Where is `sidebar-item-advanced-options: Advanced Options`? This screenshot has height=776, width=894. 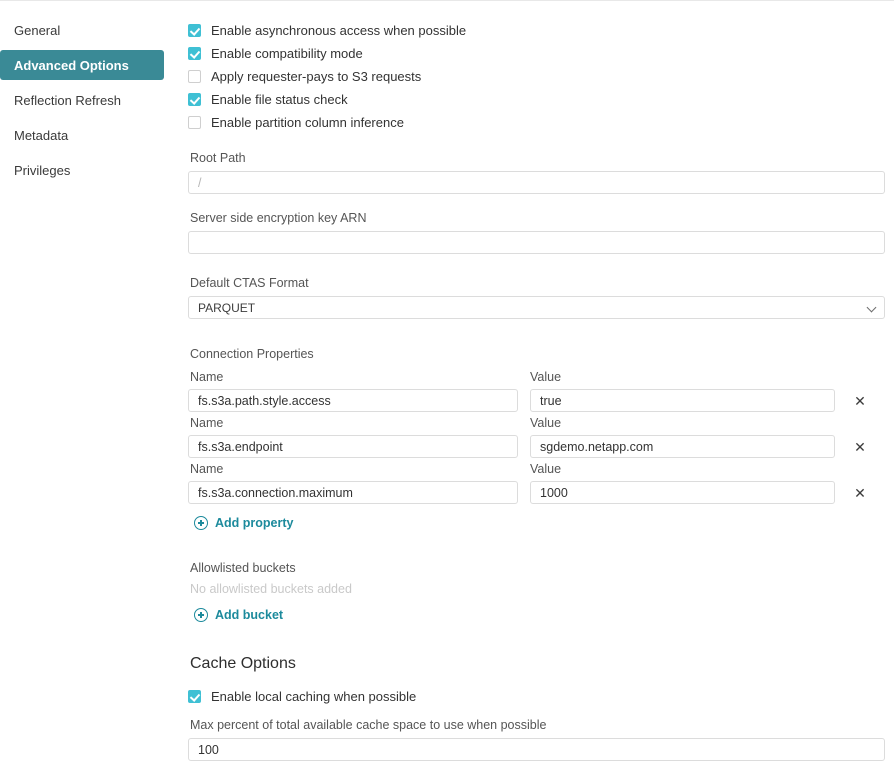 sidebar-item-advanced-options: Advanced Options is located at coordinates (82, 65).